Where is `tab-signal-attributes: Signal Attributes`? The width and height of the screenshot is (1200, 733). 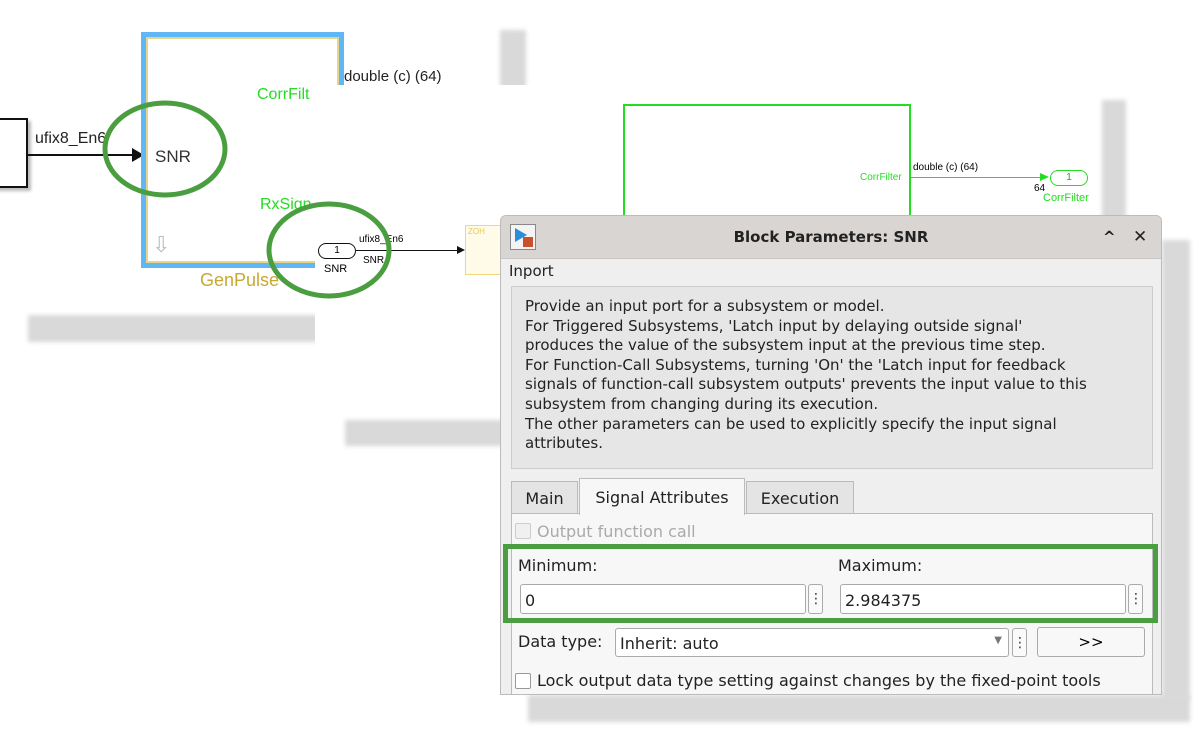 tab-signal-attributes: Signal Attributes is located at coordinates (662, 496).